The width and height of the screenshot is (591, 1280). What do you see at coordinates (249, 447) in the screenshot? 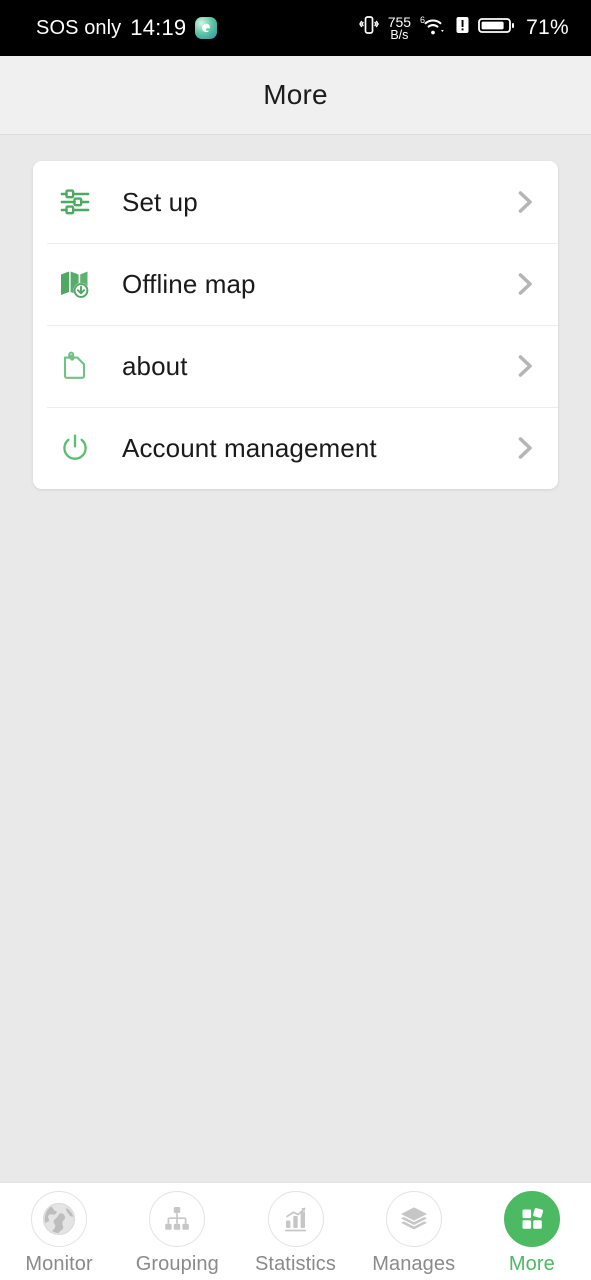
I see `menu-item-label: Account management` at bounding box center [249, 447].